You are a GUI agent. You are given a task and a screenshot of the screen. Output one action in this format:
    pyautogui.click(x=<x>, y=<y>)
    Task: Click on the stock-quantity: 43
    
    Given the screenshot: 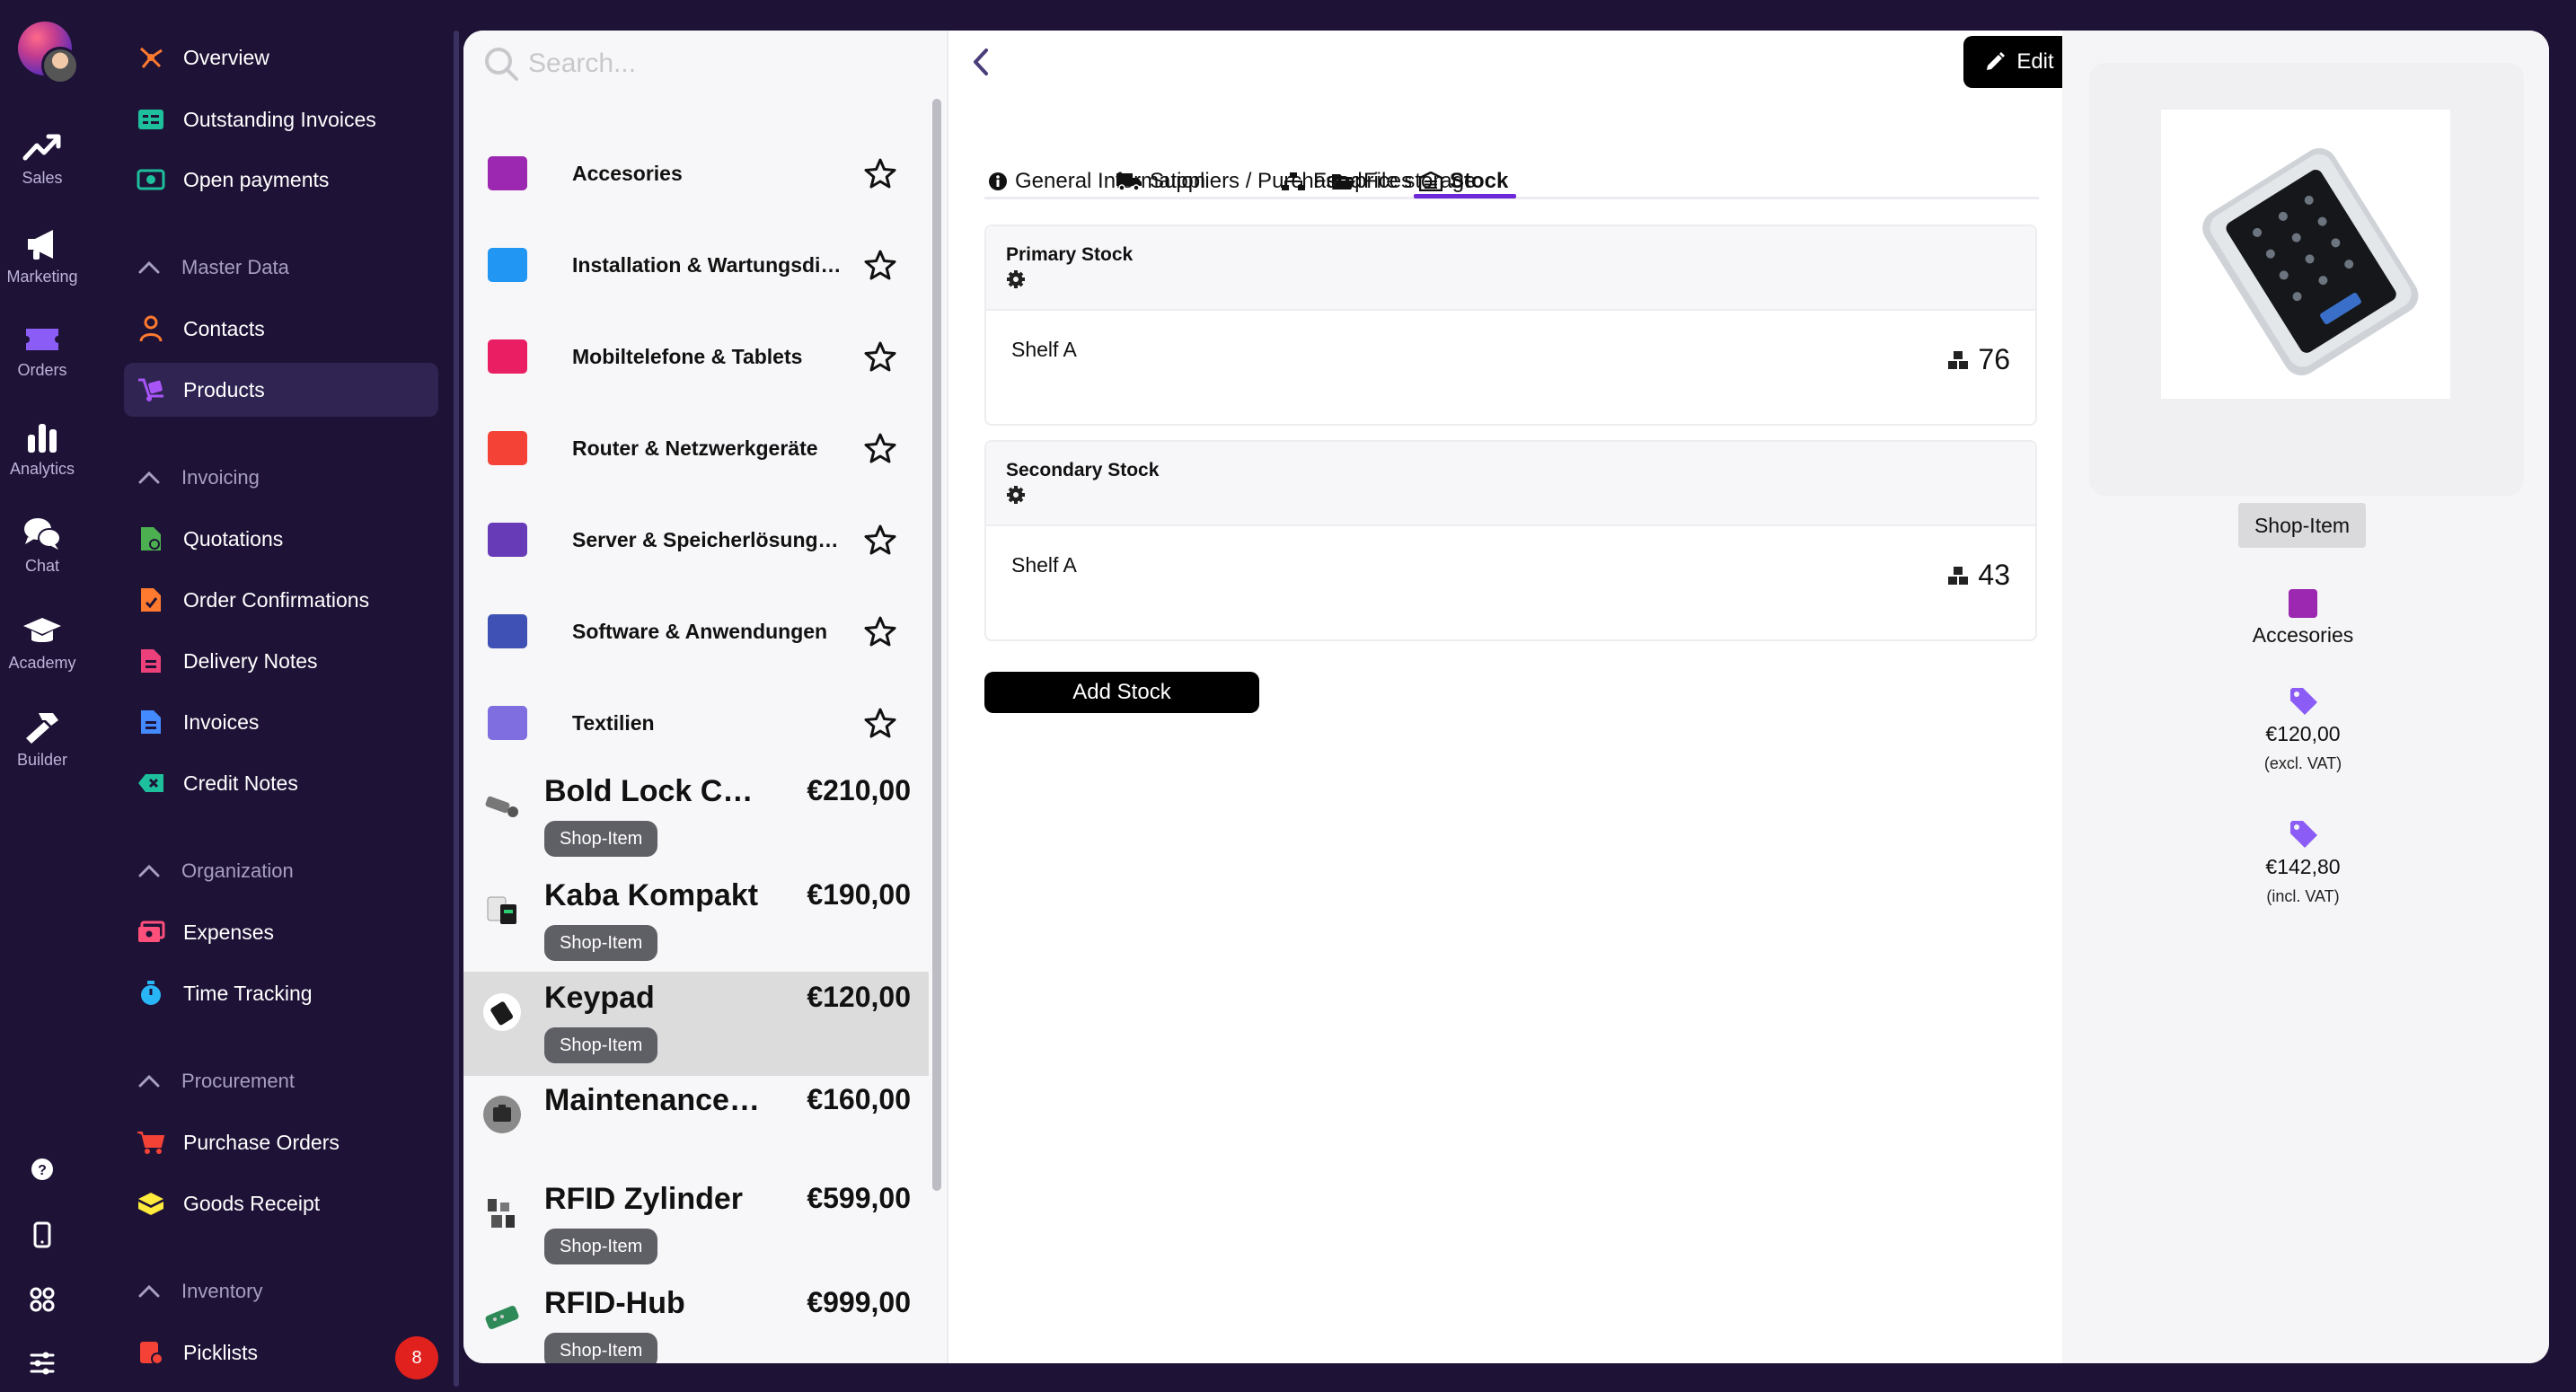 What is the action you would take?
    pyautogui.click(x=1978, y=575)
    